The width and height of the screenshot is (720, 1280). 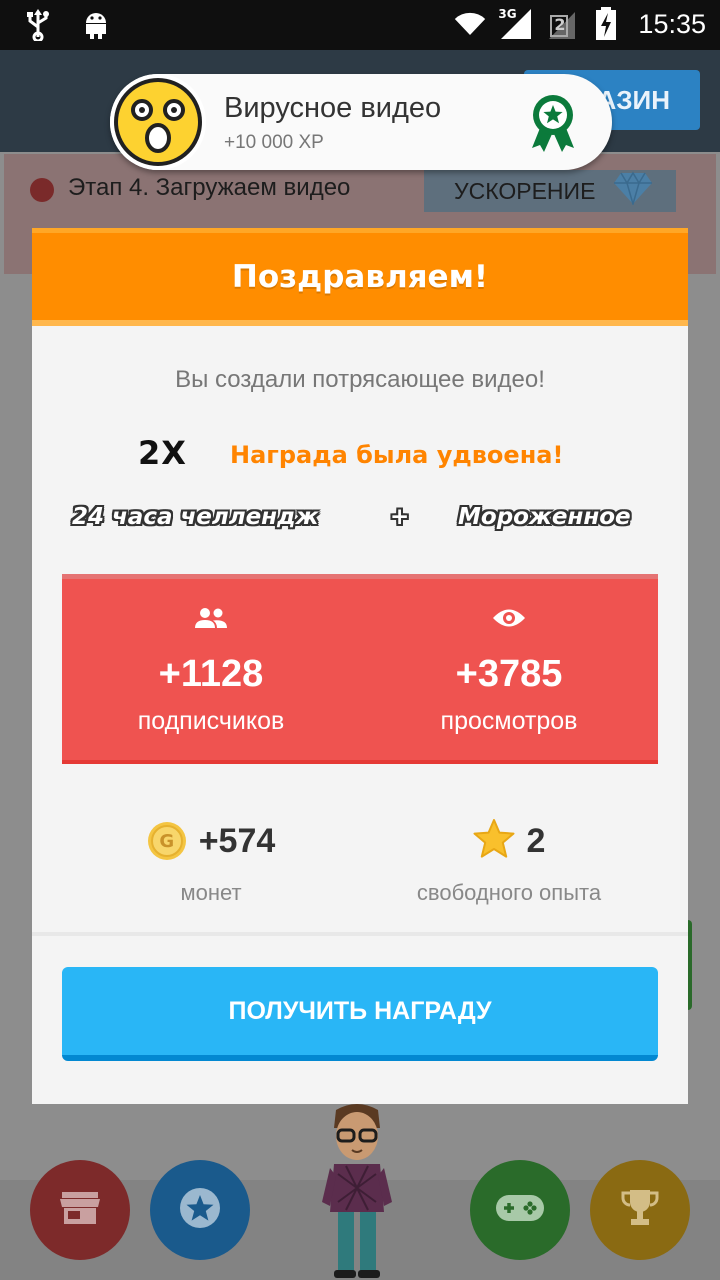 I want to click on wifi-icon, so click(x=470, y=24).